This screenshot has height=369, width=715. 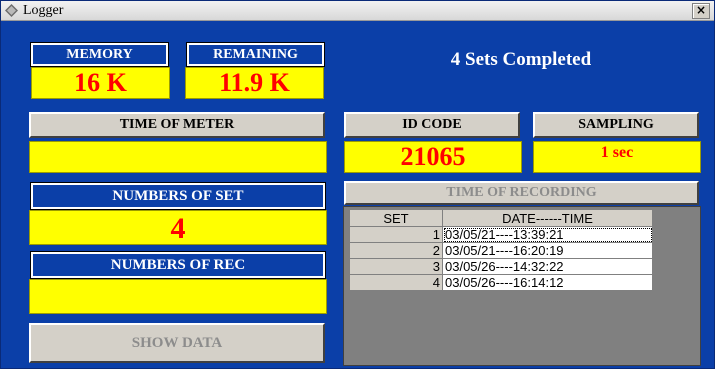 I want to click on table-row: 2 03/05/21----16:20:19, so click(x=501, y=250).